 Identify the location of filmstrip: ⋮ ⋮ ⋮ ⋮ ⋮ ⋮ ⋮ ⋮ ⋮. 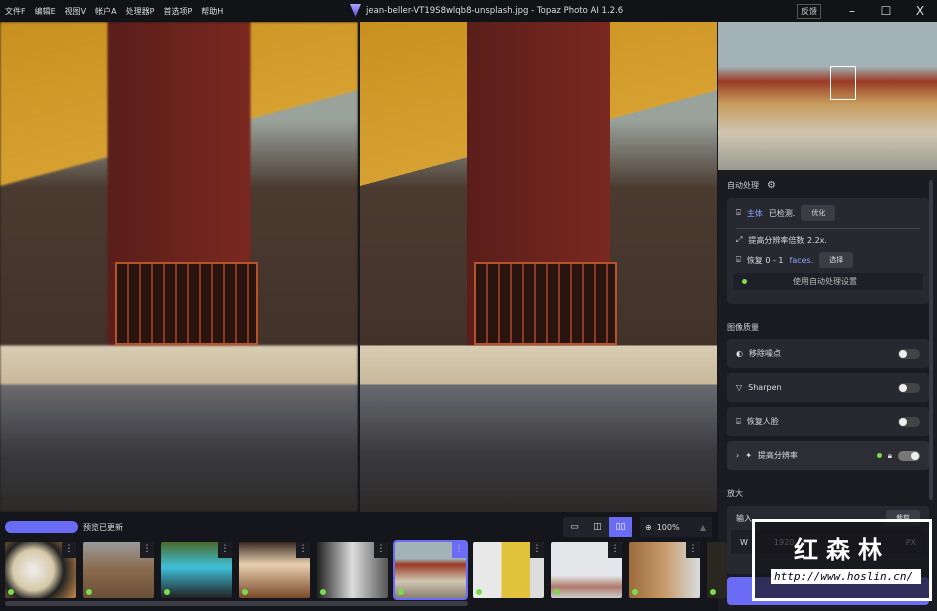
(366, 570).